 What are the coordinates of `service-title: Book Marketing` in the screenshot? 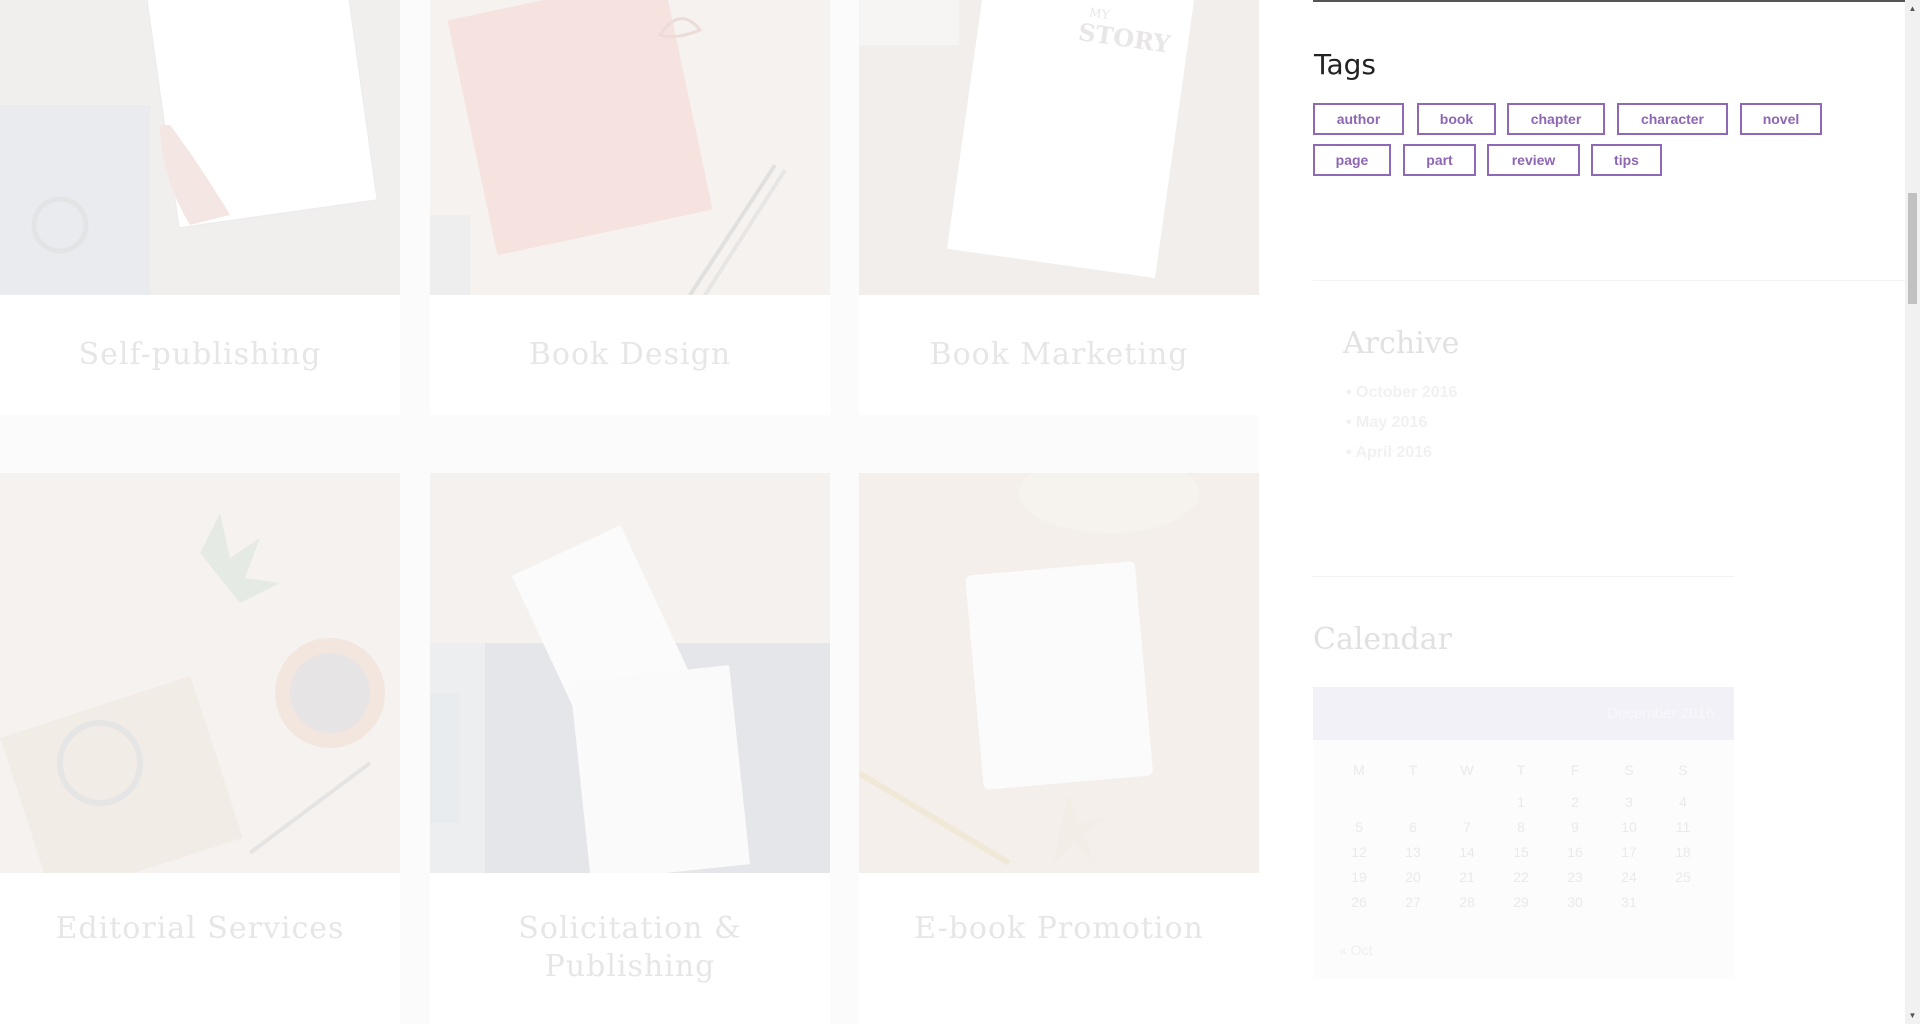 It's located at (1059, 355).